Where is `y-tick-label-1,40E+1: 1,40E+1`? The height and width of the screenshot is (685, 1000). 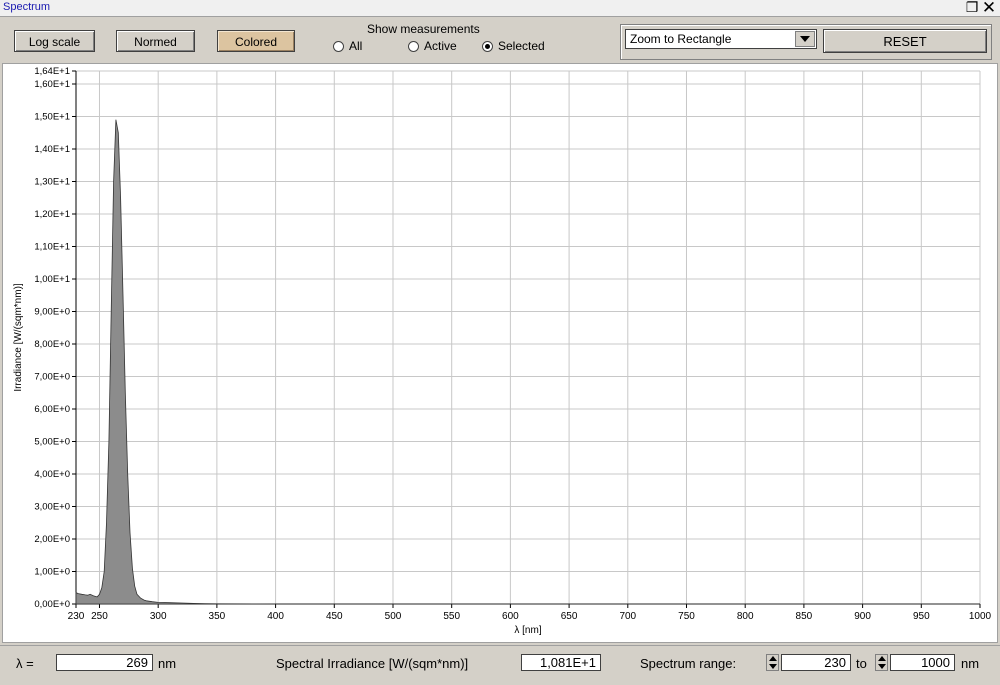 y-tick-label-1,40E+1: 1,40E+1 is located at coordinates (52, 149).